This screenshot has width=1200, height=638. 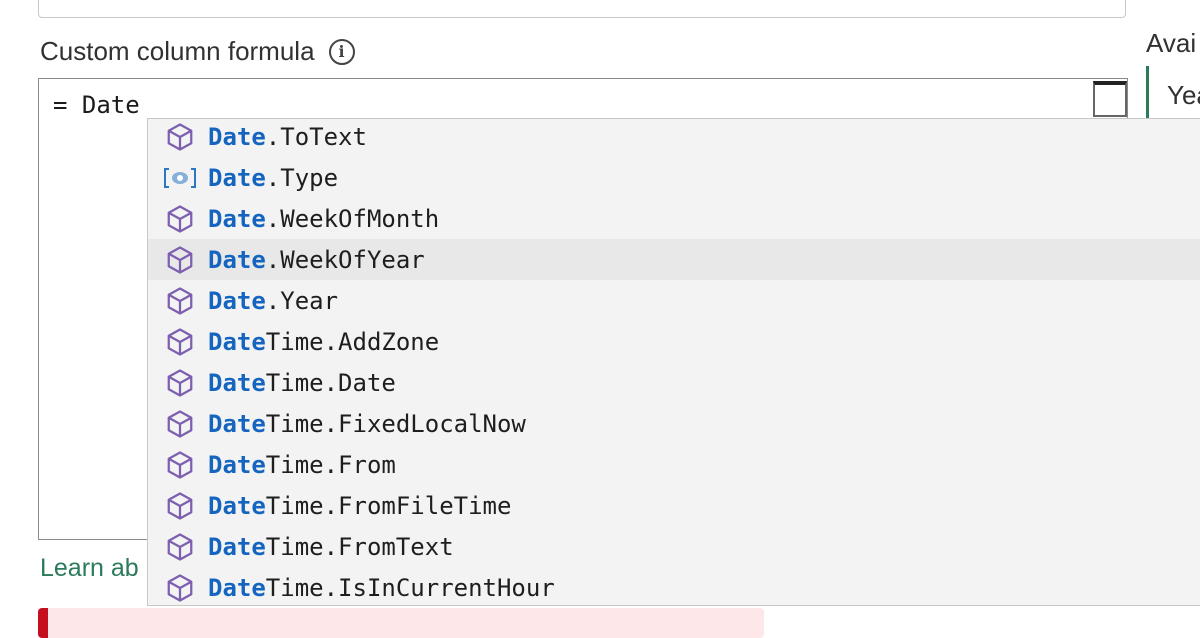 What do you see at coordinates (674, 423) in the screenshot?
I see `suggestion-item: Date Time.FixedLocalNow` at bounding box center [674, 423].